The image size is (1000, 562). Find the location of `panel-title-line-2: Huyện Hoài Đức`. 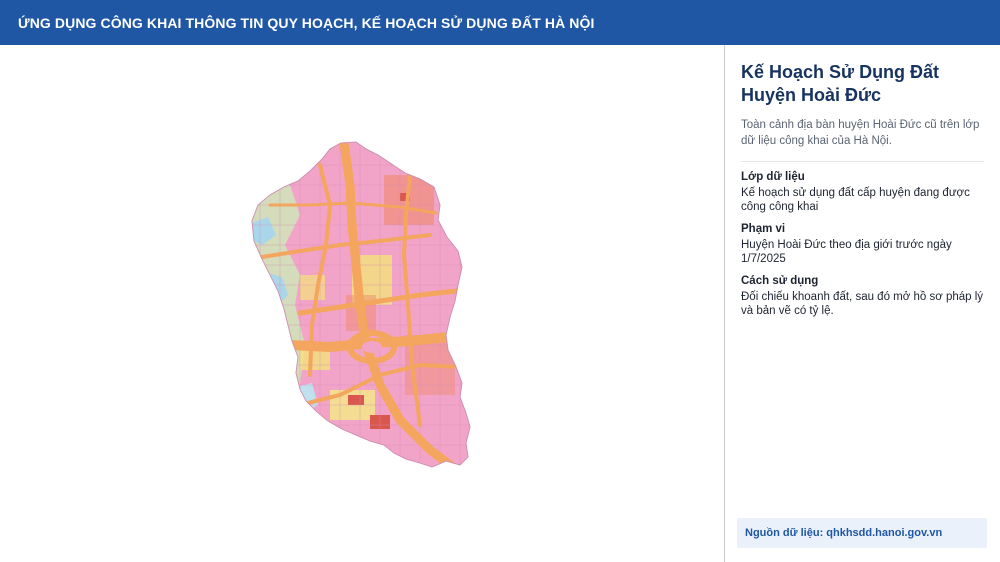

panel-title-line-2: Huyện Hoài Đức is located at coordinates (811, 95).